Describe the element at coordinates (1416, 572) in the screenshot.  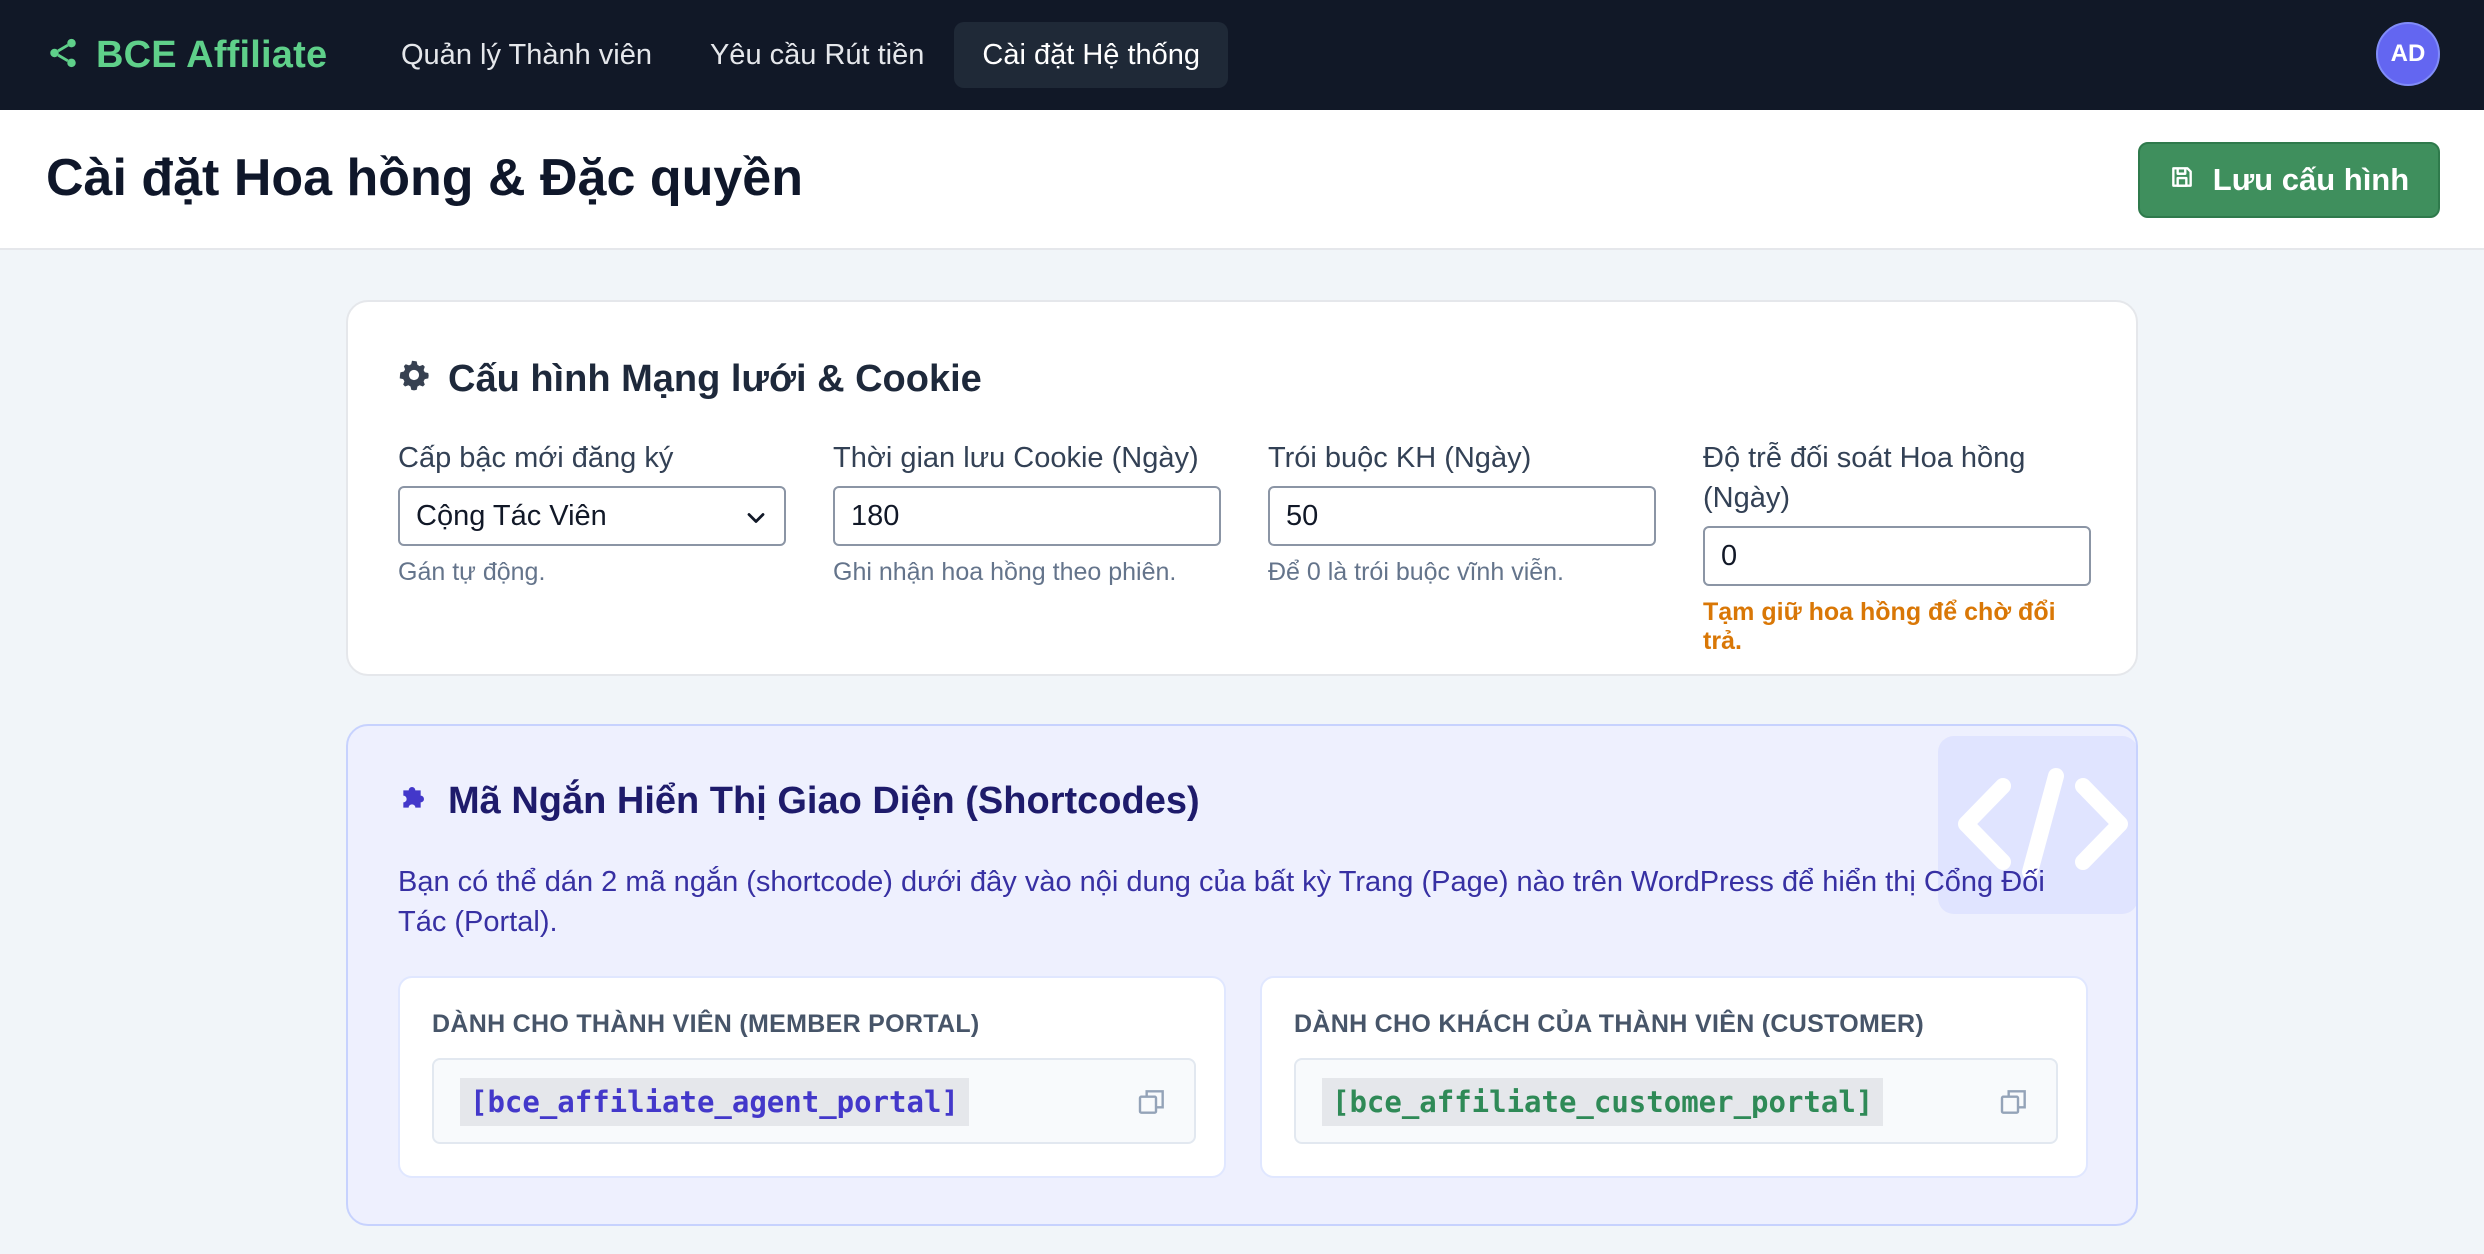
I see `field-hint: Để 0 là trói buộc vĩnh viễn.` at that location.